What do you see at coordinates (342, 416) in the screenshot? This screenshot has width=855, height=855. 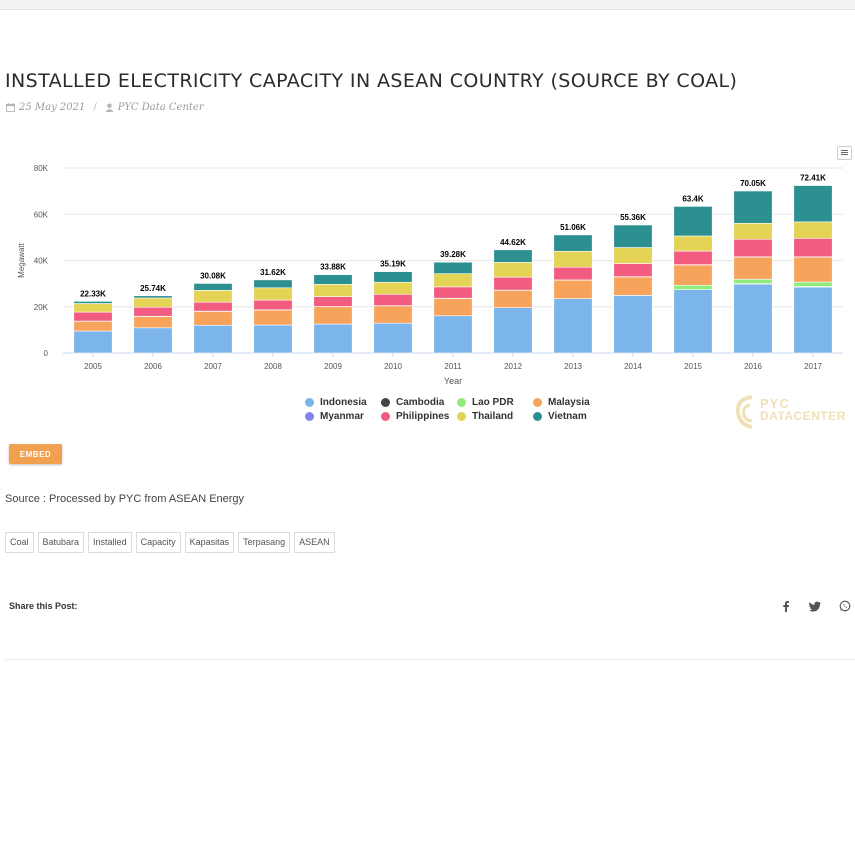 I see `legend-label: Myanmar` at bounding box center [342, 416].